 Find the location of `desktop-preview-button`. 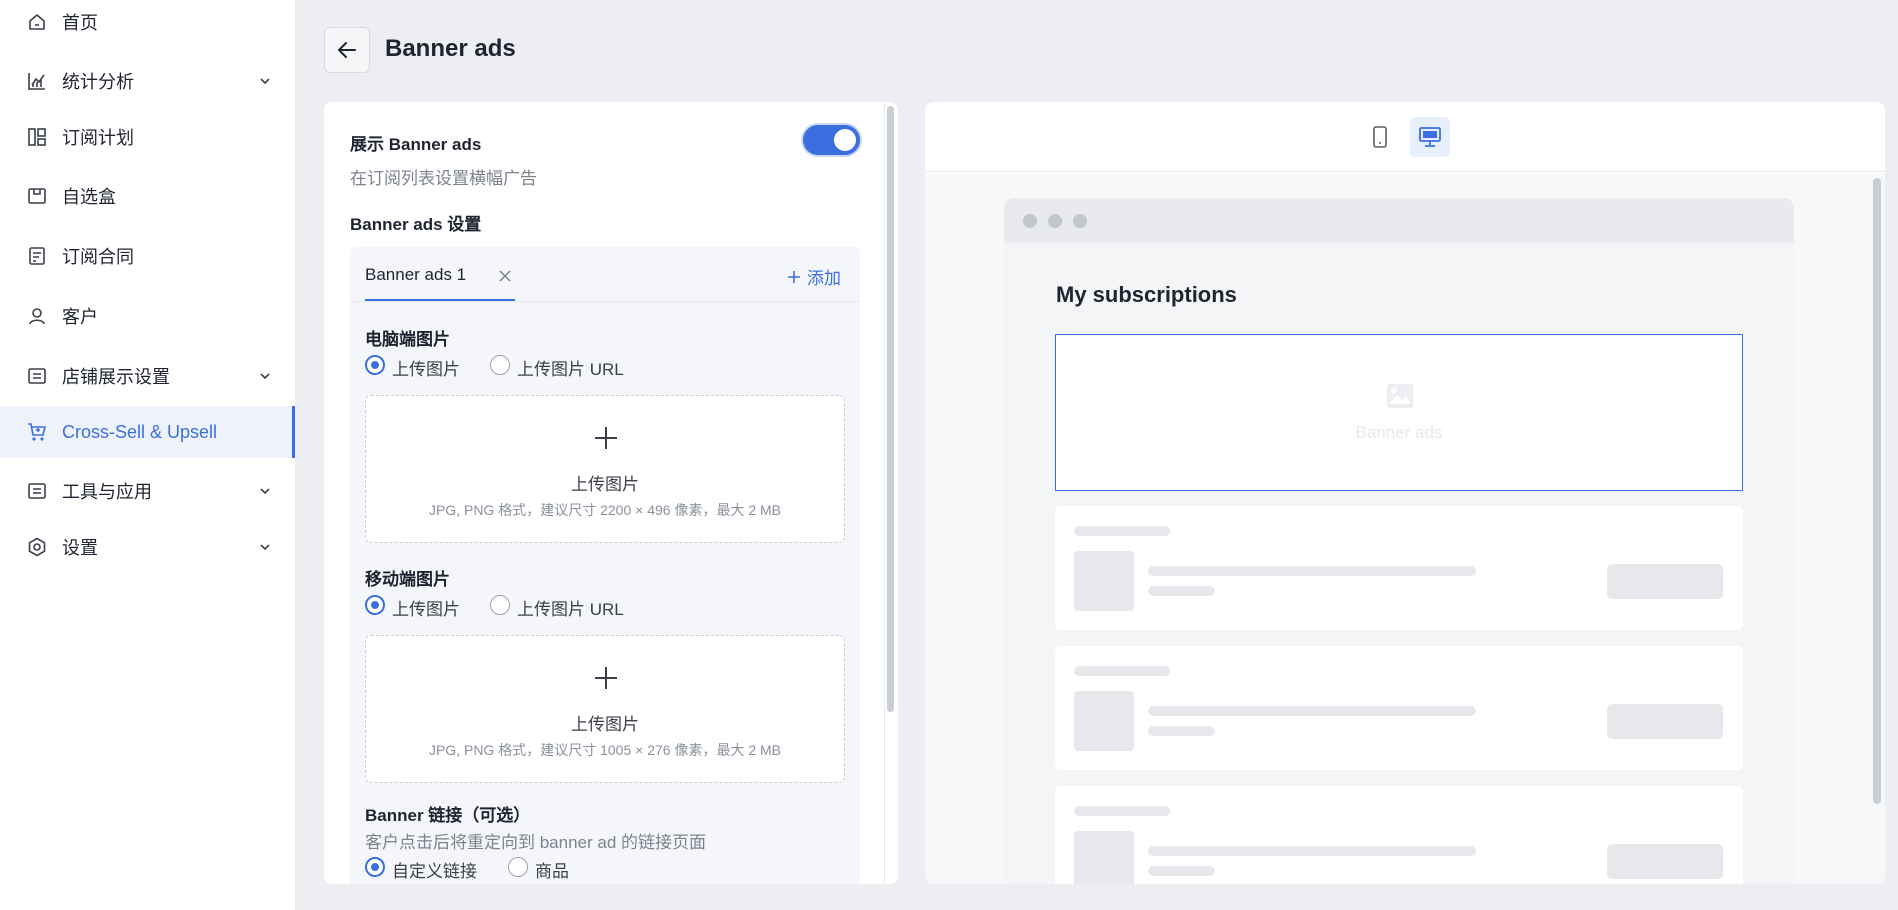

desktop-preview-button is located at coordinates (1430, 137).